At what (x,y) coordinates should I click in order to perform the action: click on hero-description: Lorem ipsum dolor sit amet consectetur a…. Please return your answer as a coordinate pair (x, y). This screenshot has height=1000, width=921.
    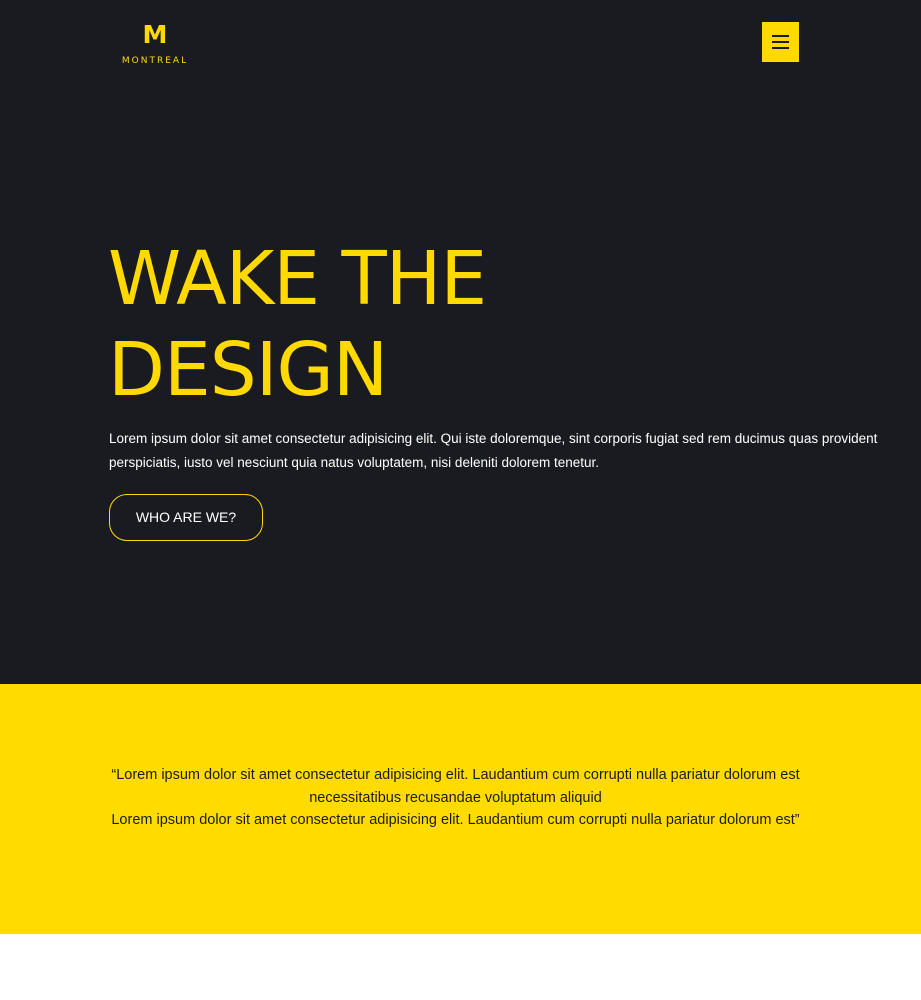
    Looking at the image, I should click on (493, 450).